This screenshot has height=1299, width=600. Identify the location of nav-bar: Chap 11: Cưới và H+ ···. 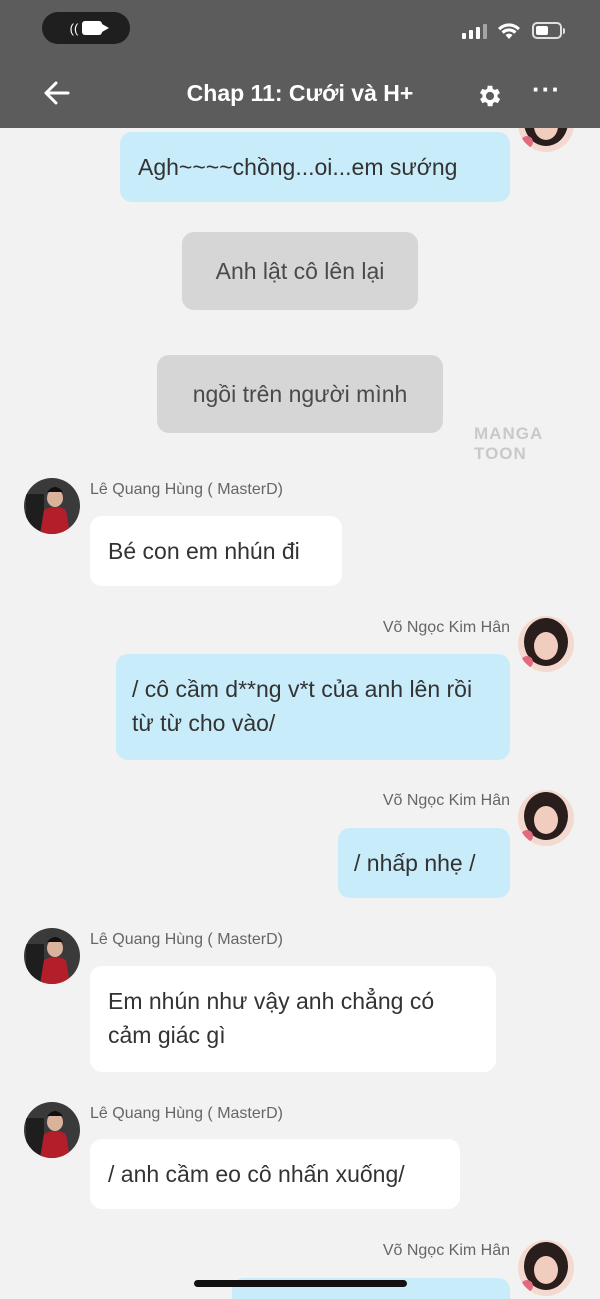
(300, 92).